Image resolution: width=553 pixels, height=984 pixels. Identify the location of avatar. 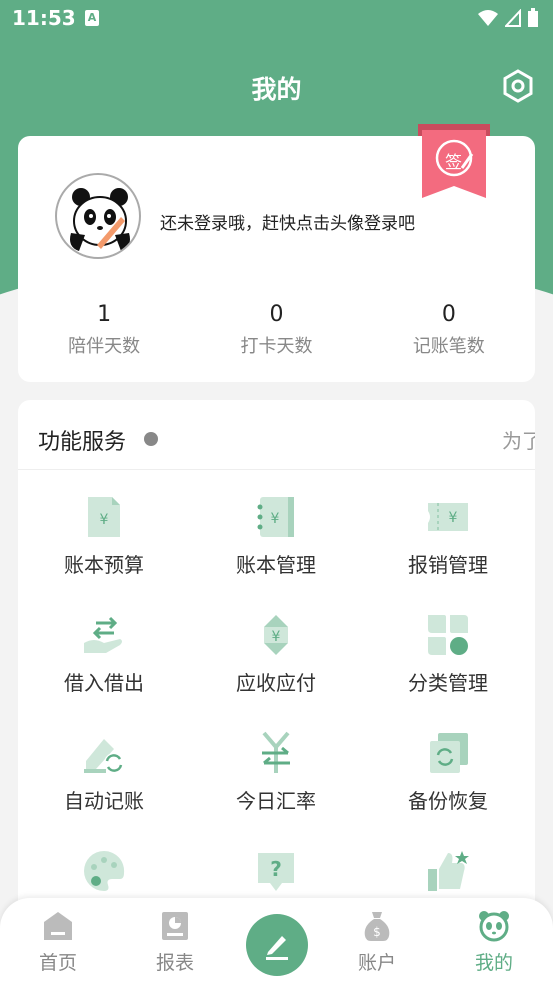
(98, 216).